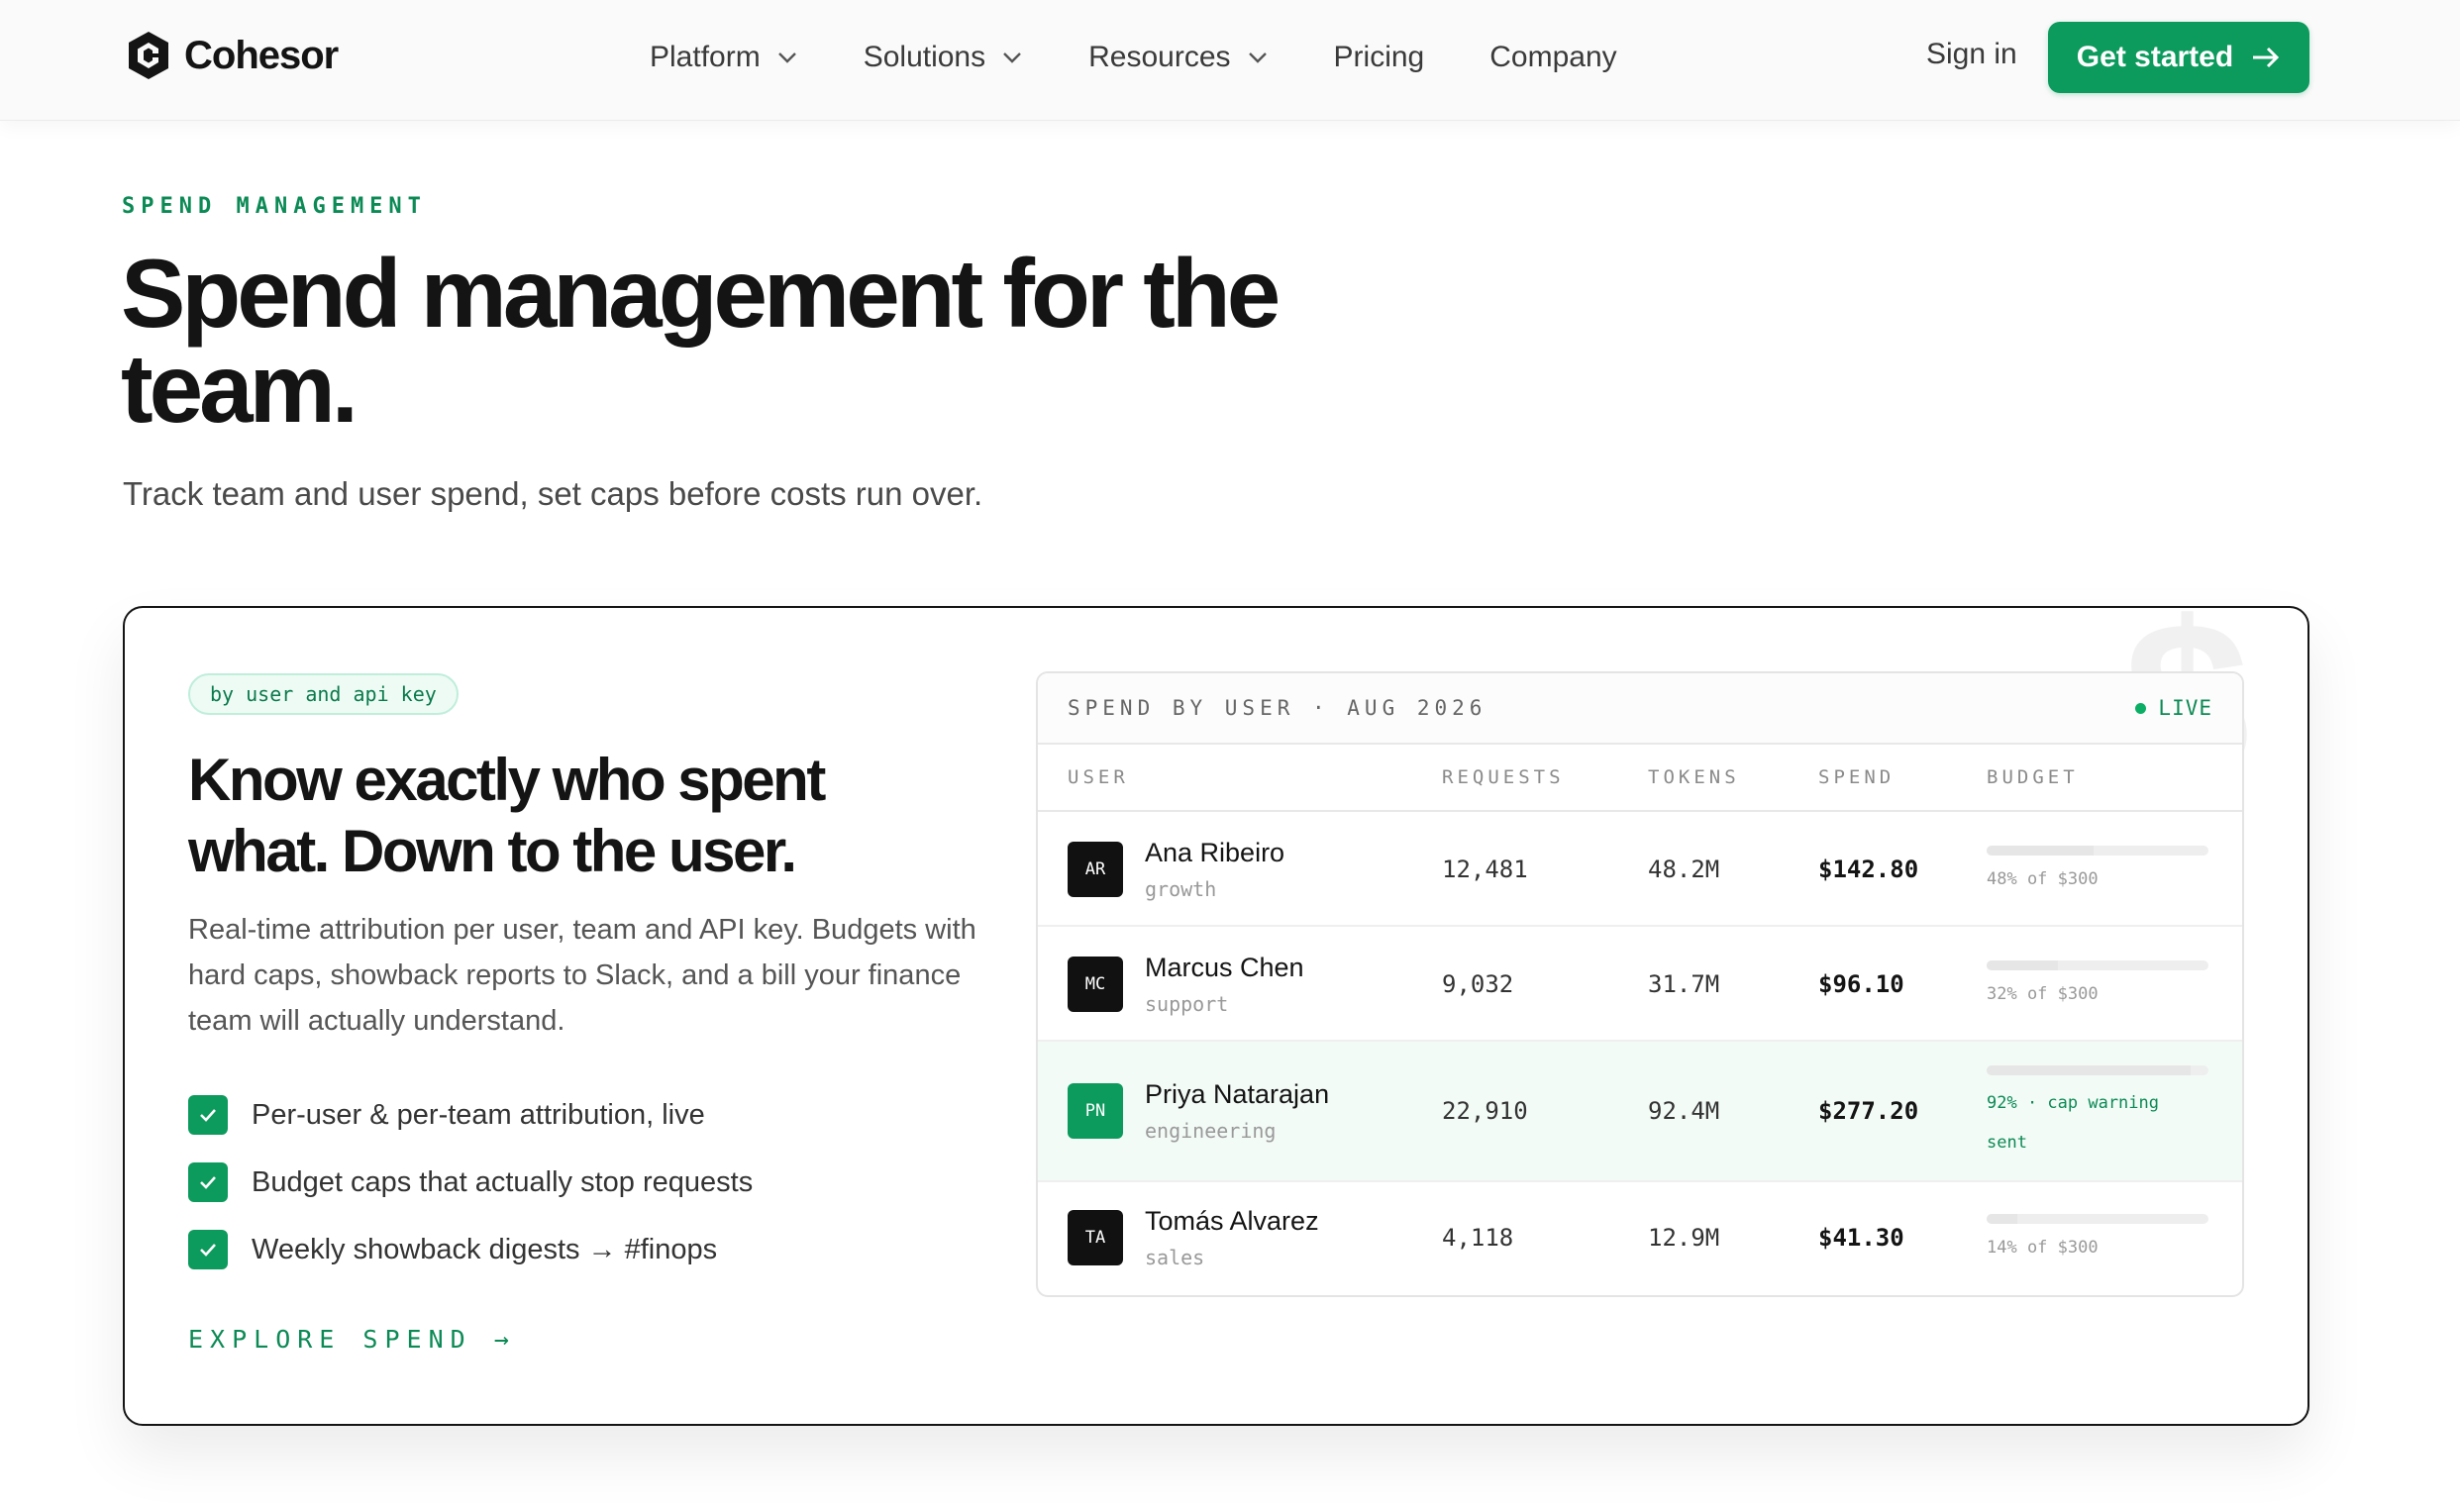 The width and height of the screenshot is (2460, 1512). Describe the element at coordinates (1694, 777) in the screenshot. I see `column-header-tokens: TOKENS` at that location.